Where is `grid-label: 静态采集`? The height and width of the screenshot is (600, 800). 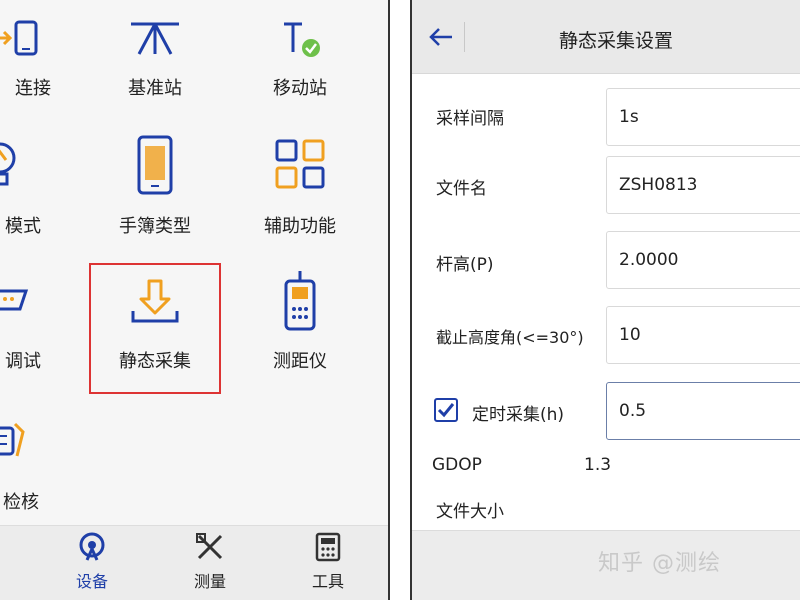
grid-label: 静态采集 is located at coordinates (155, 361).